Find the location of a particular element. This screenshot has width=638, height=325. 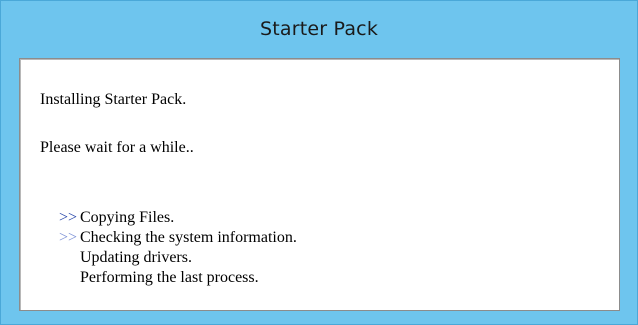

step-label: Copying Files. is located at coordinates (127, 217).